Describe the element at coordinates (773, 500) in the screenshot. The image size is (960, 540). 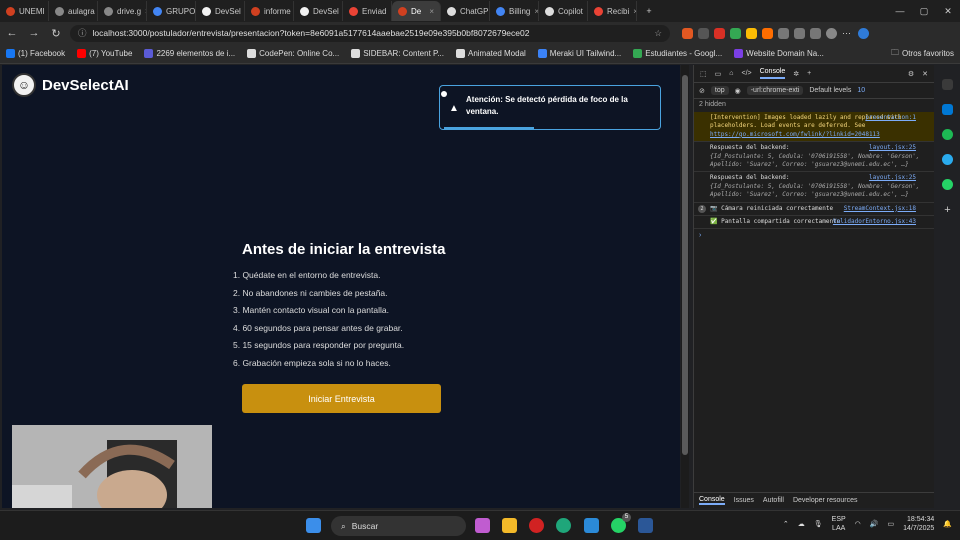
I see `drawer-tab: Autofill` at that location.